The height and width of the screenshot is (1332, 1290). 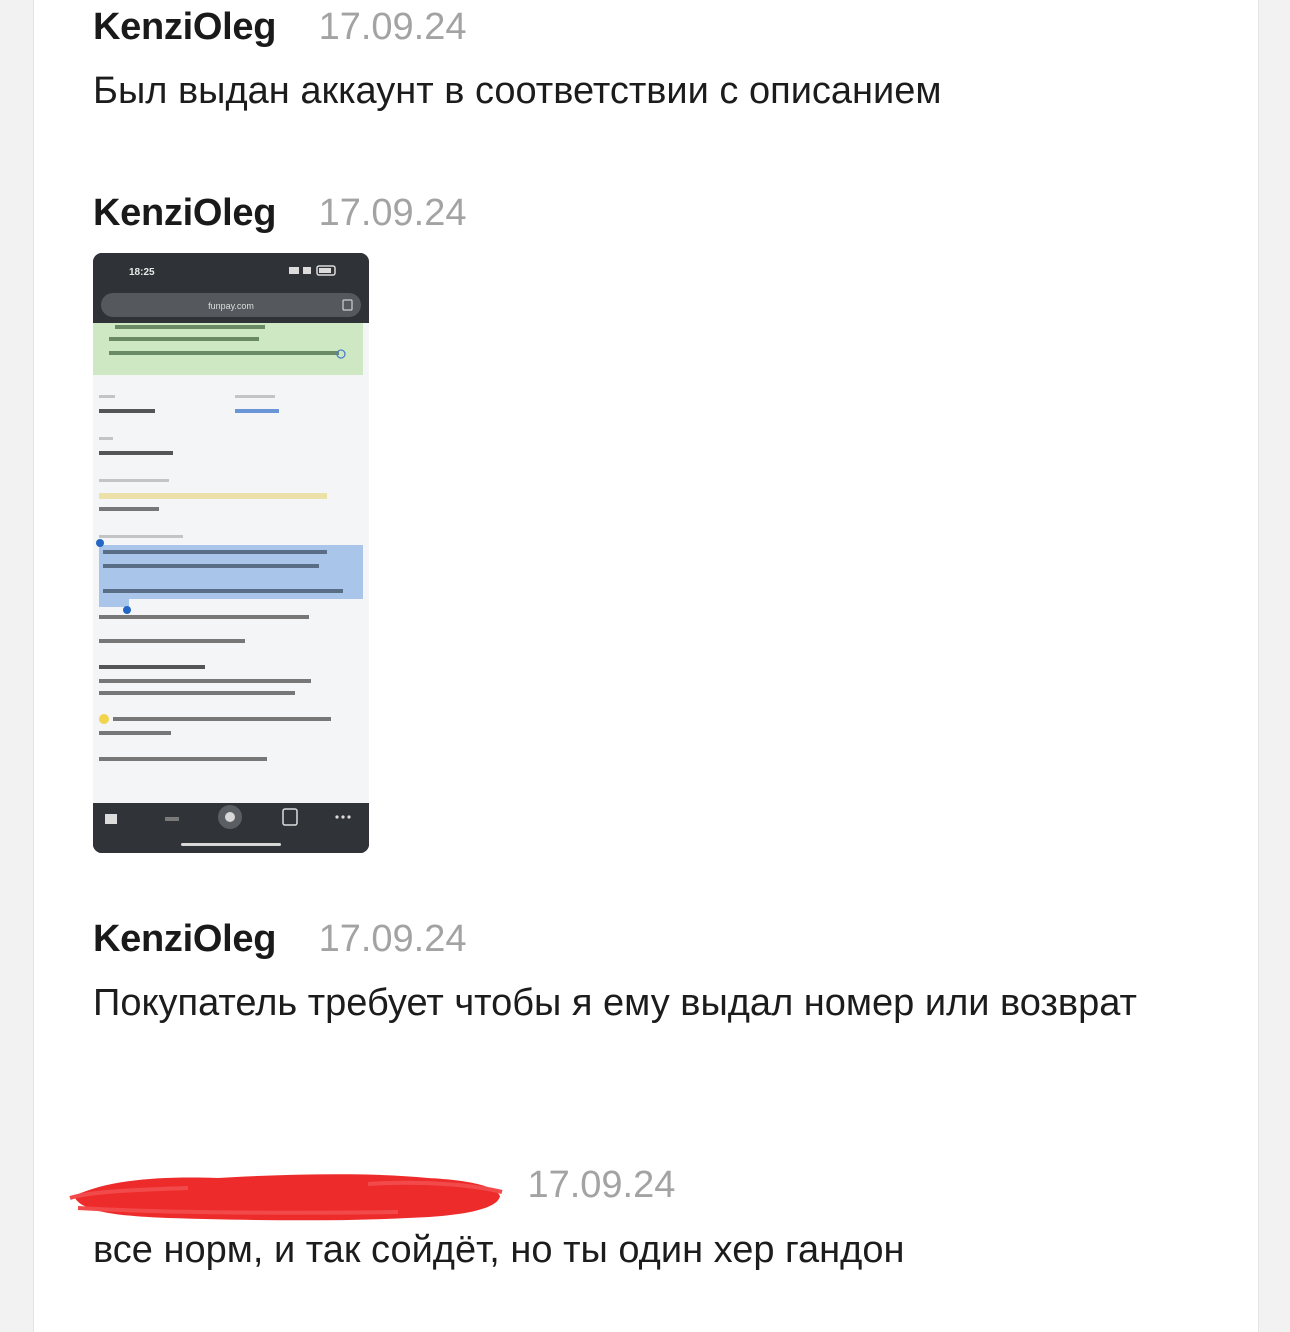 I want to click on url-text: funpay.com, so click(x=231, y=306).